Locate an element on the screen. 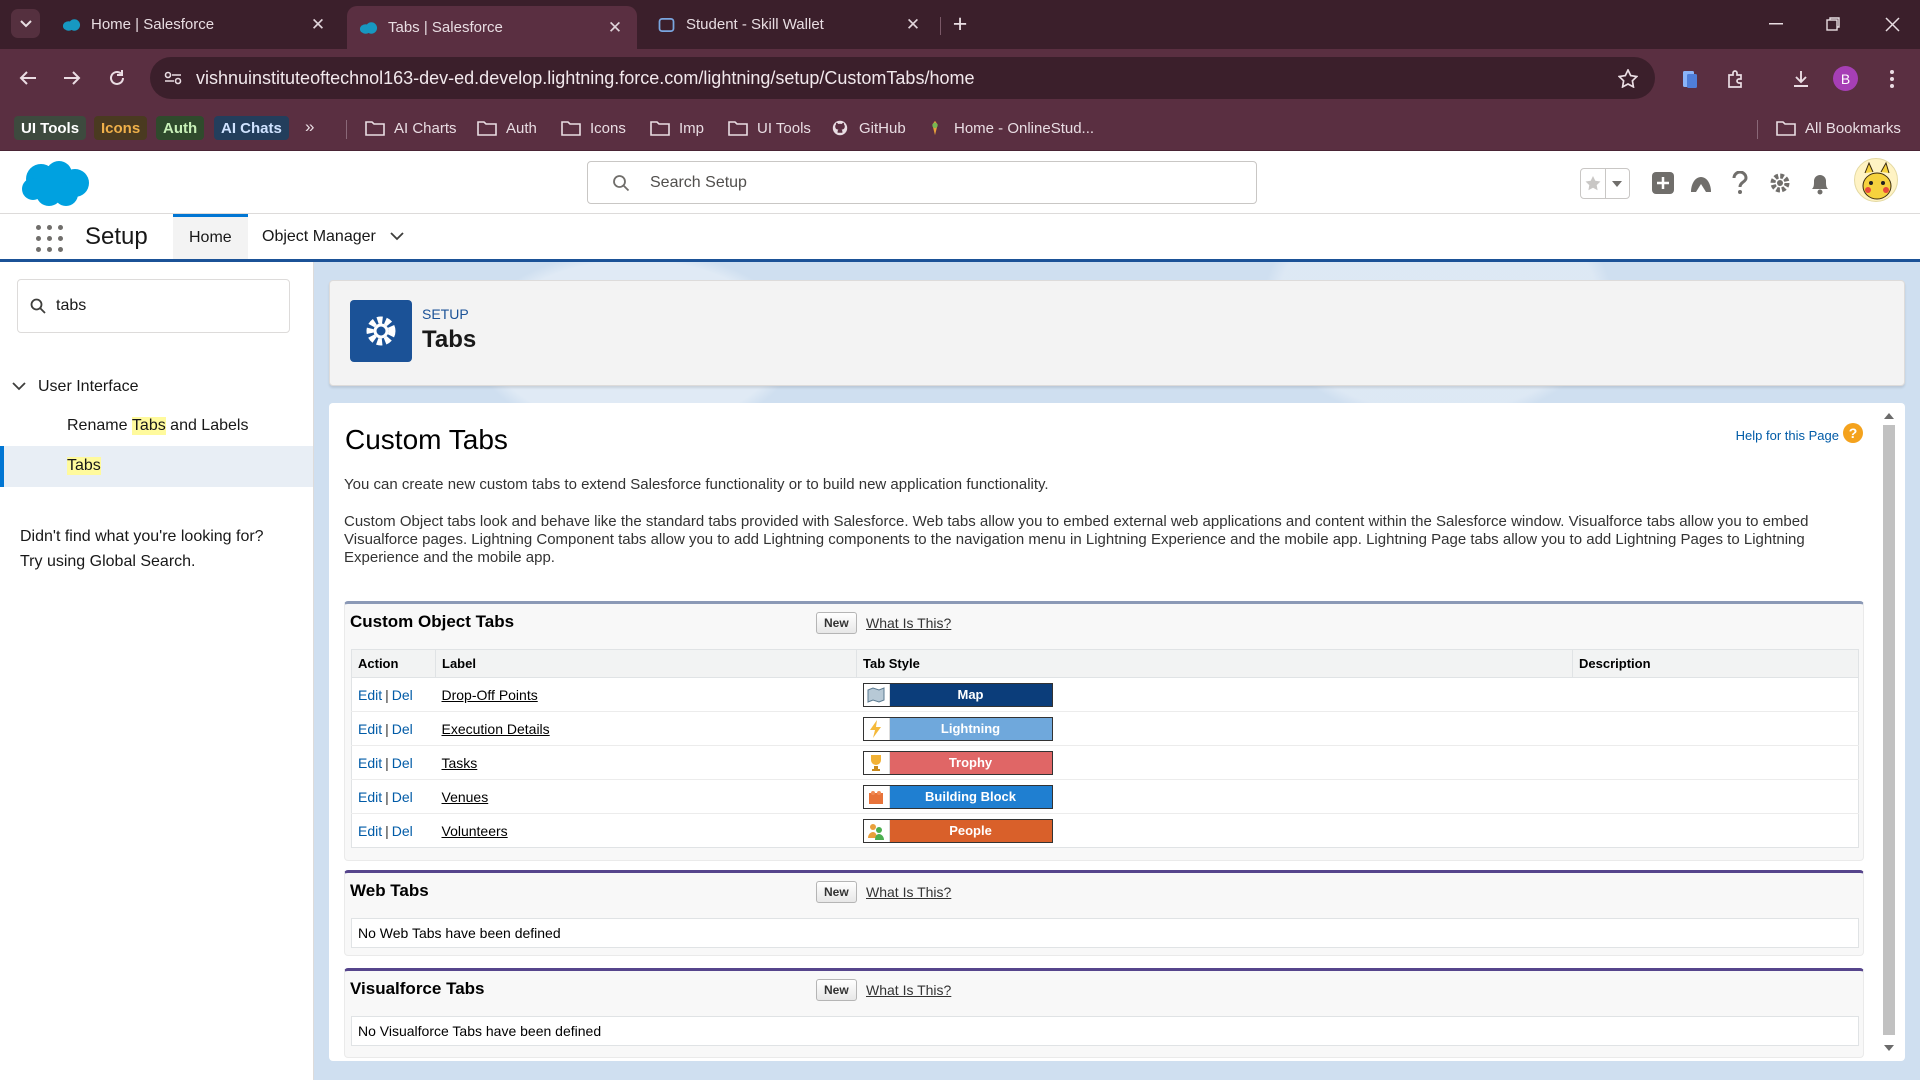 This screenshot has height=1080, width=1920. global-actions-plus-icon is located at coordinates (1663, 183).